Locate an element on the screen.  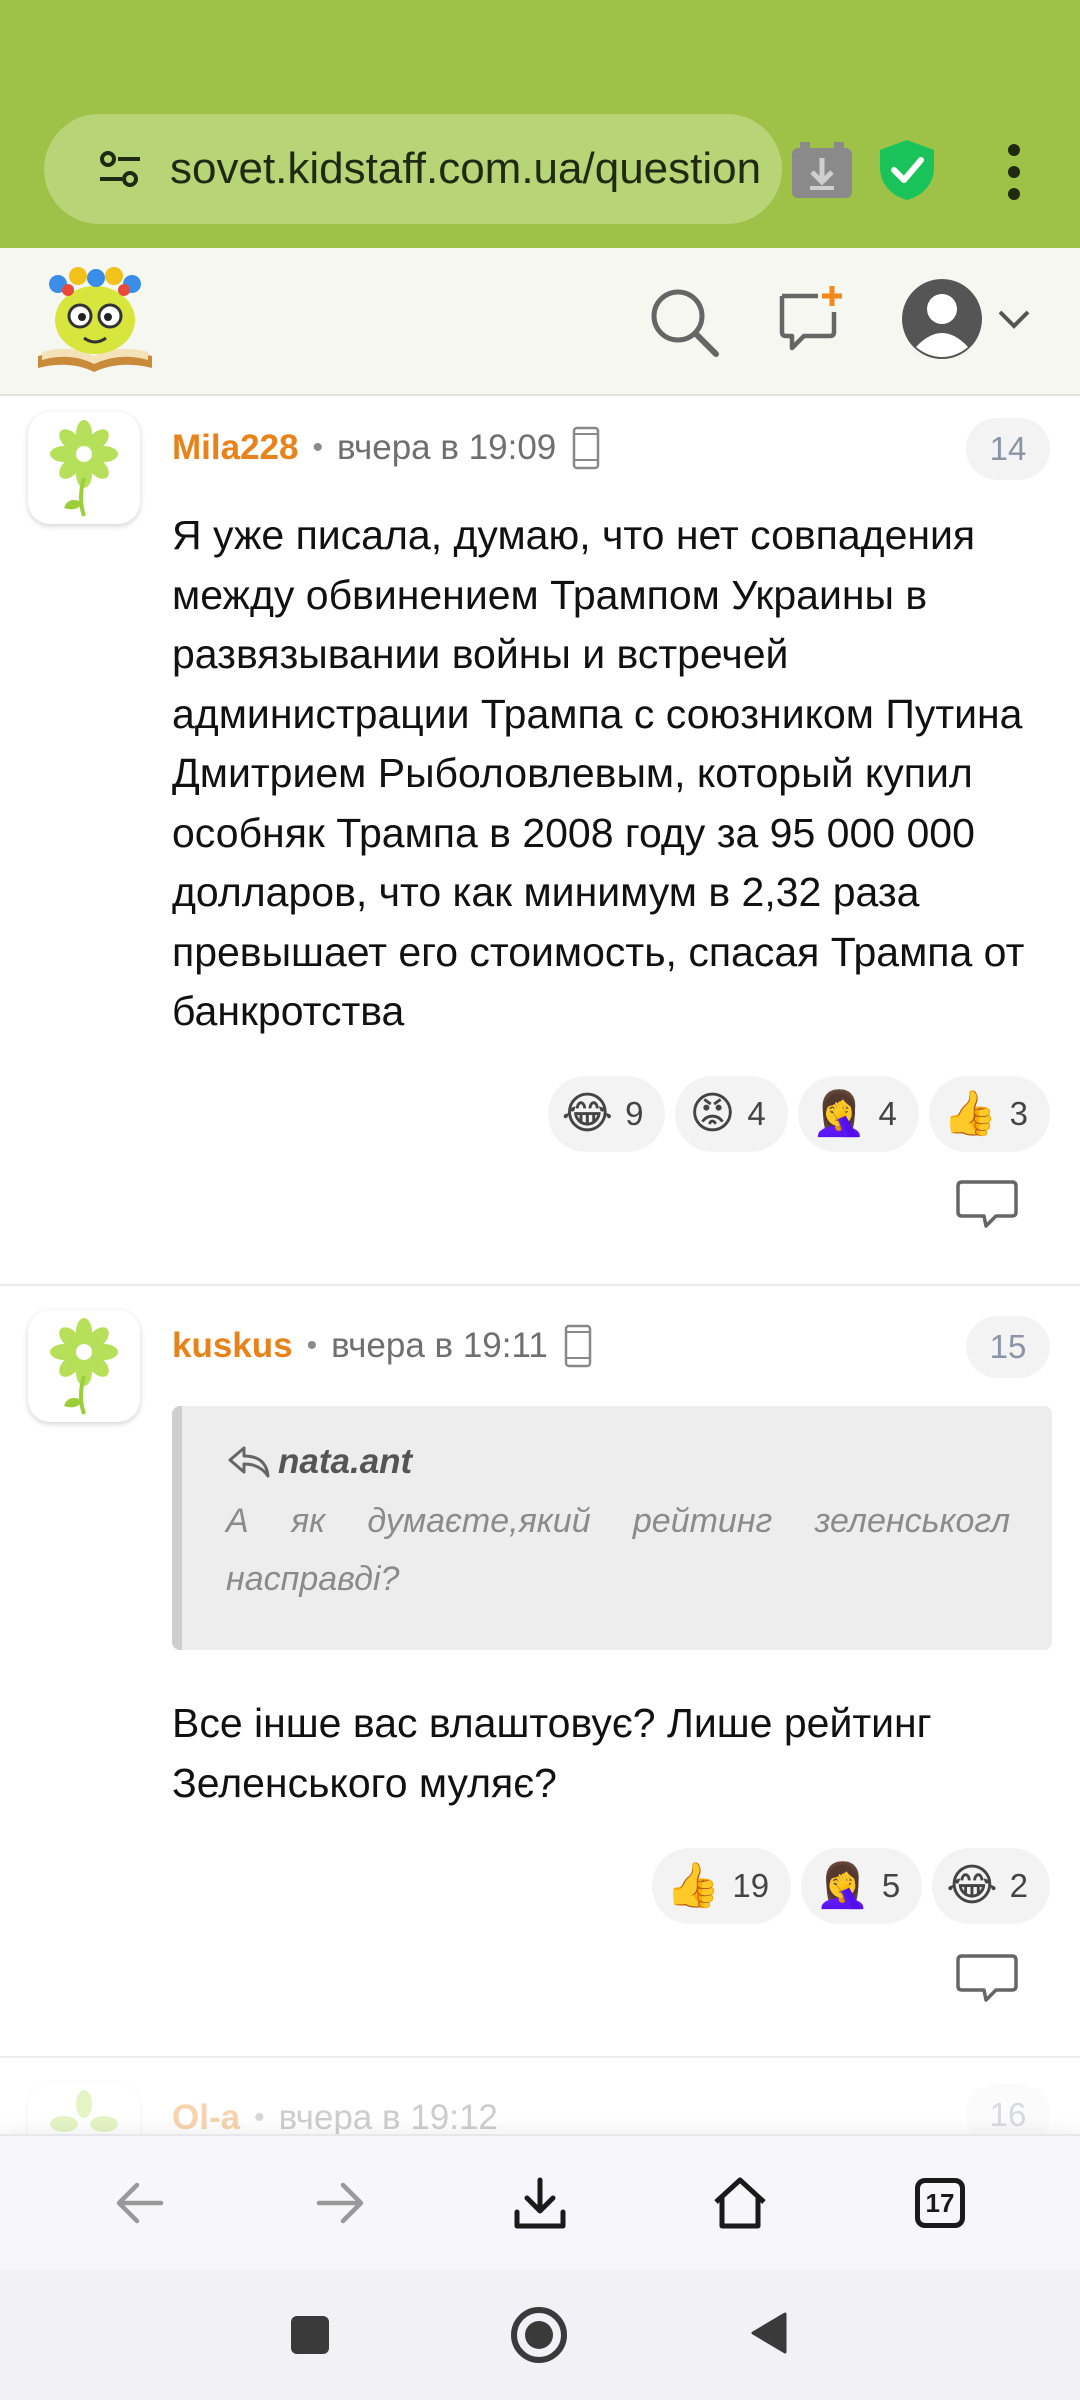
reaction-count: 3 is located at coordinates (1018, 1113).